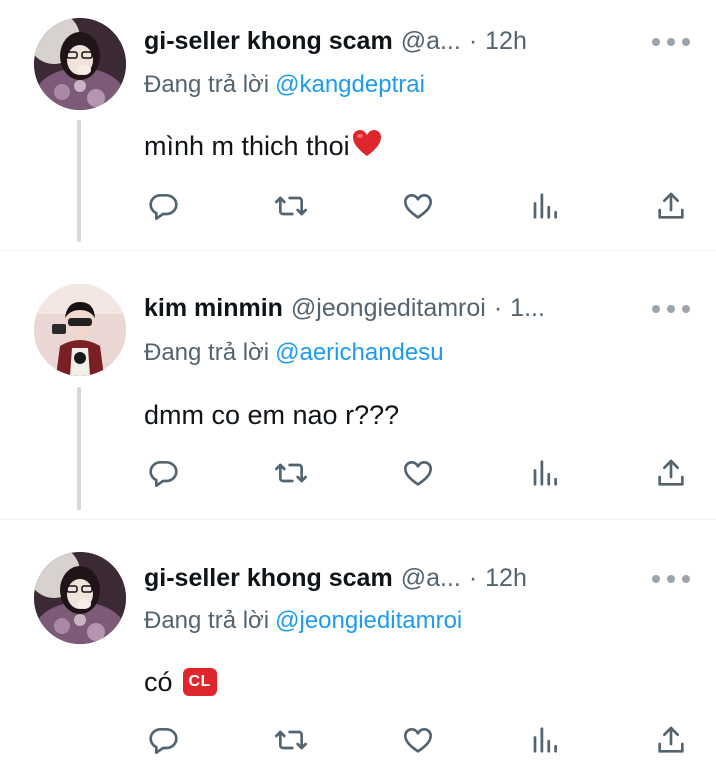  Describe the element at coordinates (158, 681) in the screenshot. I see `tweet-text-content: có` at that location.